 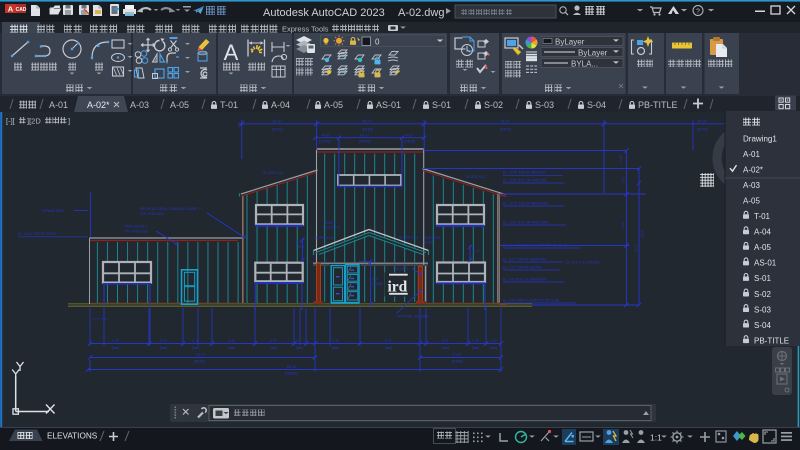 What do you see at coordinates (135, 227) in the screenshot?
I see `svg-text: TRIM COLOR 2` at bounding box center [135, 227].